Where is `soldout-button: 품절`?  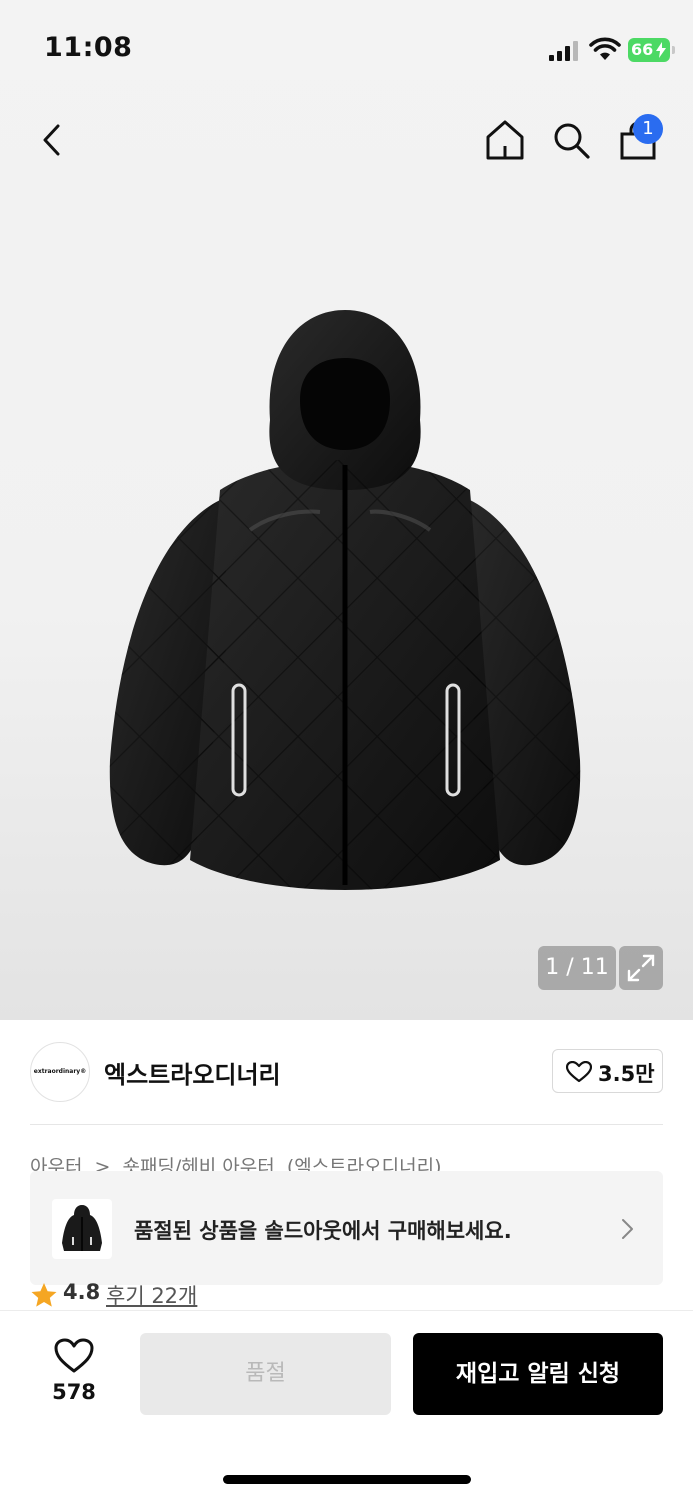 soldout-button: 품절 is located at coordinates (265, 1374).